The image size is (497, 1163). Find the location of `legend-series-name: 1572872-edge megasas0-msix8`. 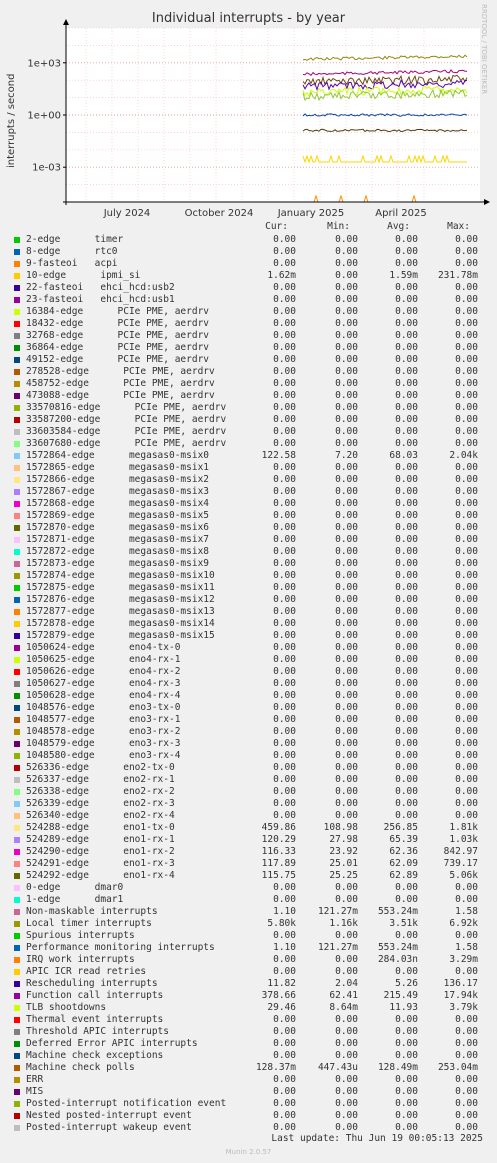

legend-series-name: 1572872-edge megasas0-msix8 is located at coordinates (118, 551).